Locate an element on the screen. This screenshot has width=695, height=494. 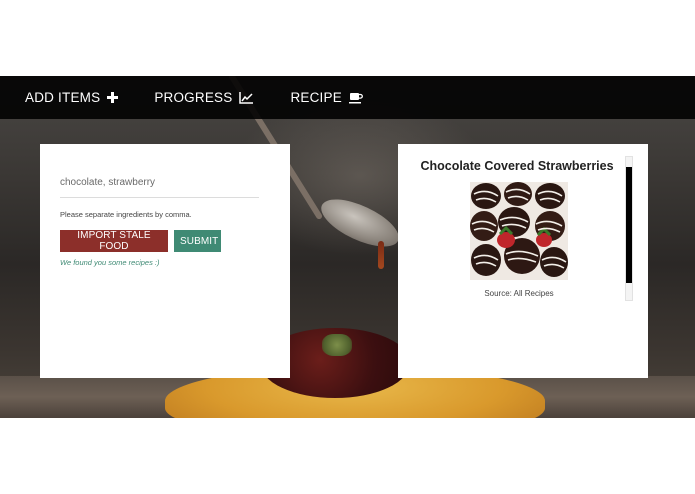
plus-icon is located at coordinates (113, 97).